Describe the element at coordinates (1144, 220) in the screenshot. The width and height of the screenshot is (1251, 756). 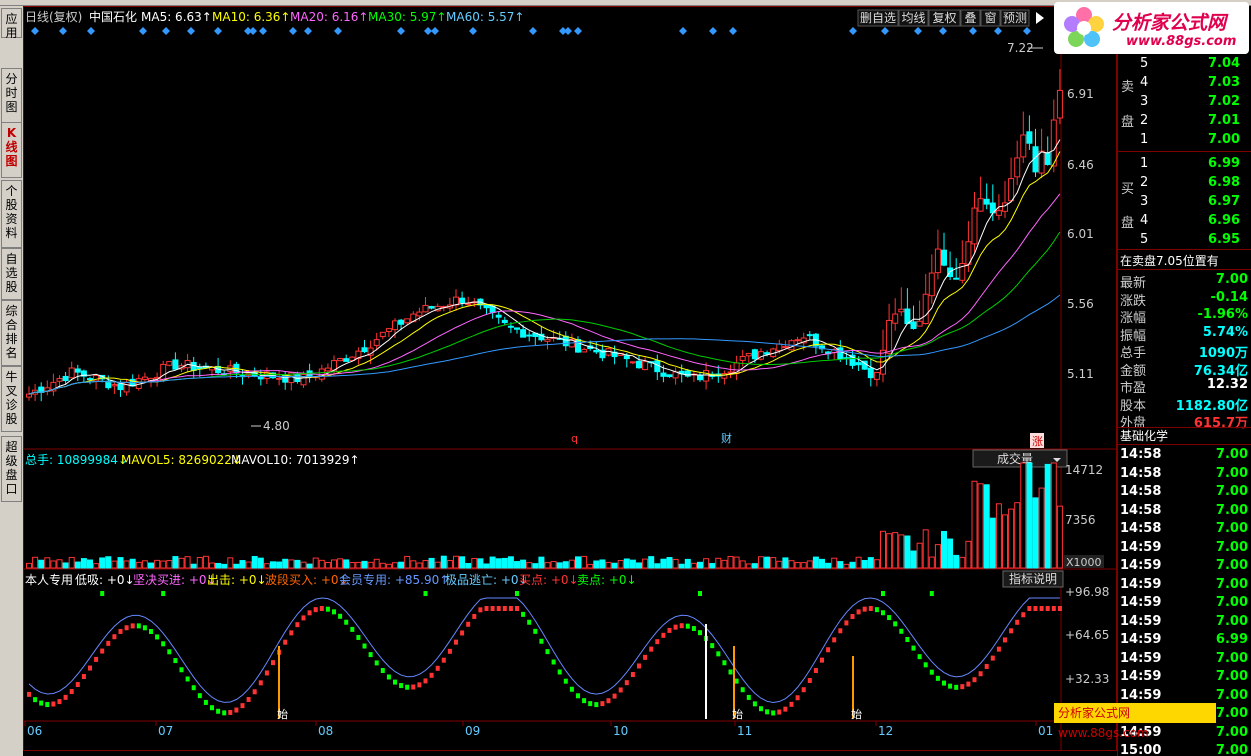
I see `buy-level-4: 4` at that location.